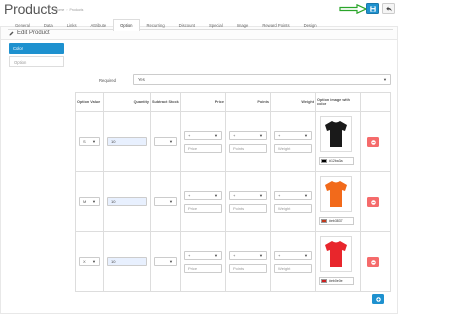  What do you see at coordinates (156, 24) in the screenshot?
I see `tab-recurring: Recurring` at bounding box center [156, 24].